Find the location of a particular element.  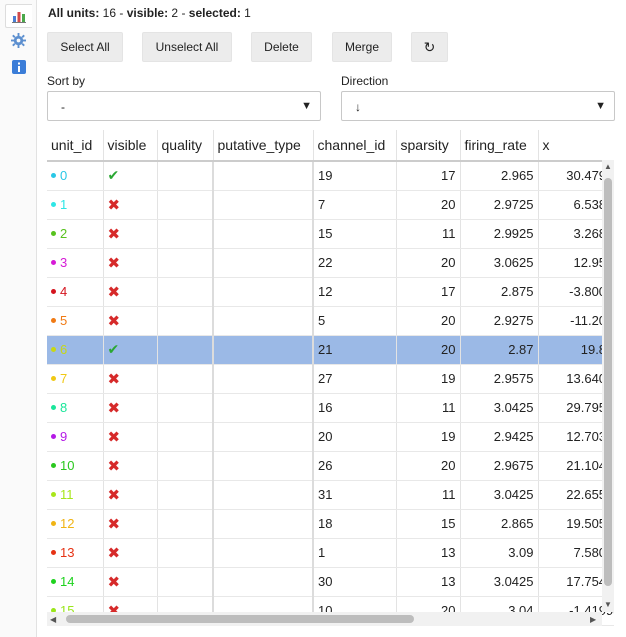

table-row: 14✖30133.042517.75469 is located at coordinates (330, 582).